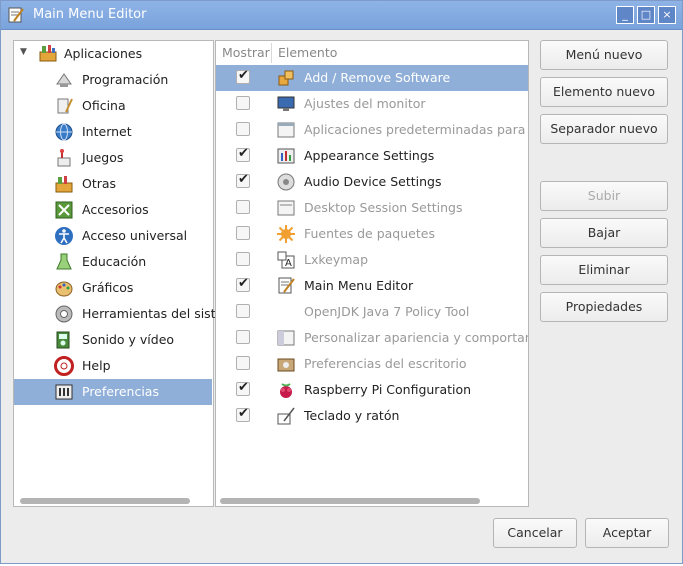 The image size is (683, 566). Describe the element at coordinates (113, 288) in the screenshot. I see `sidebar-item: Gráficos` at that location.